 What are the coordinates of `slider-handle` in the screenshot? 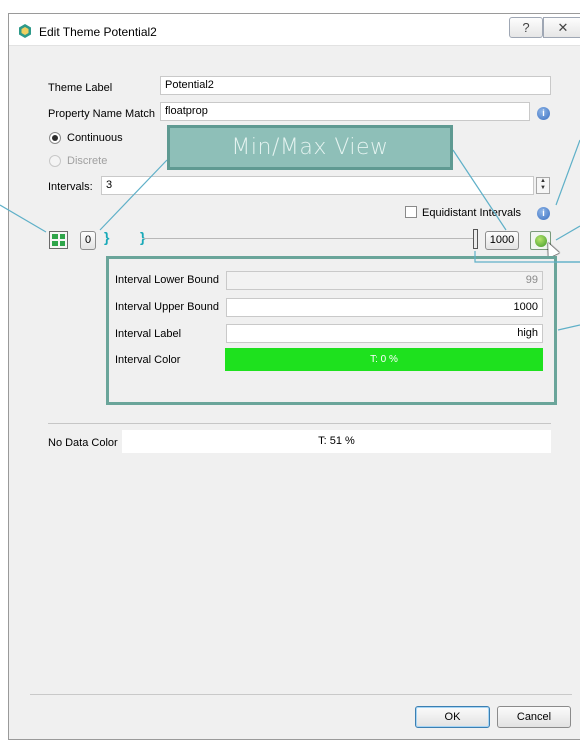 It's located at (475, 239).